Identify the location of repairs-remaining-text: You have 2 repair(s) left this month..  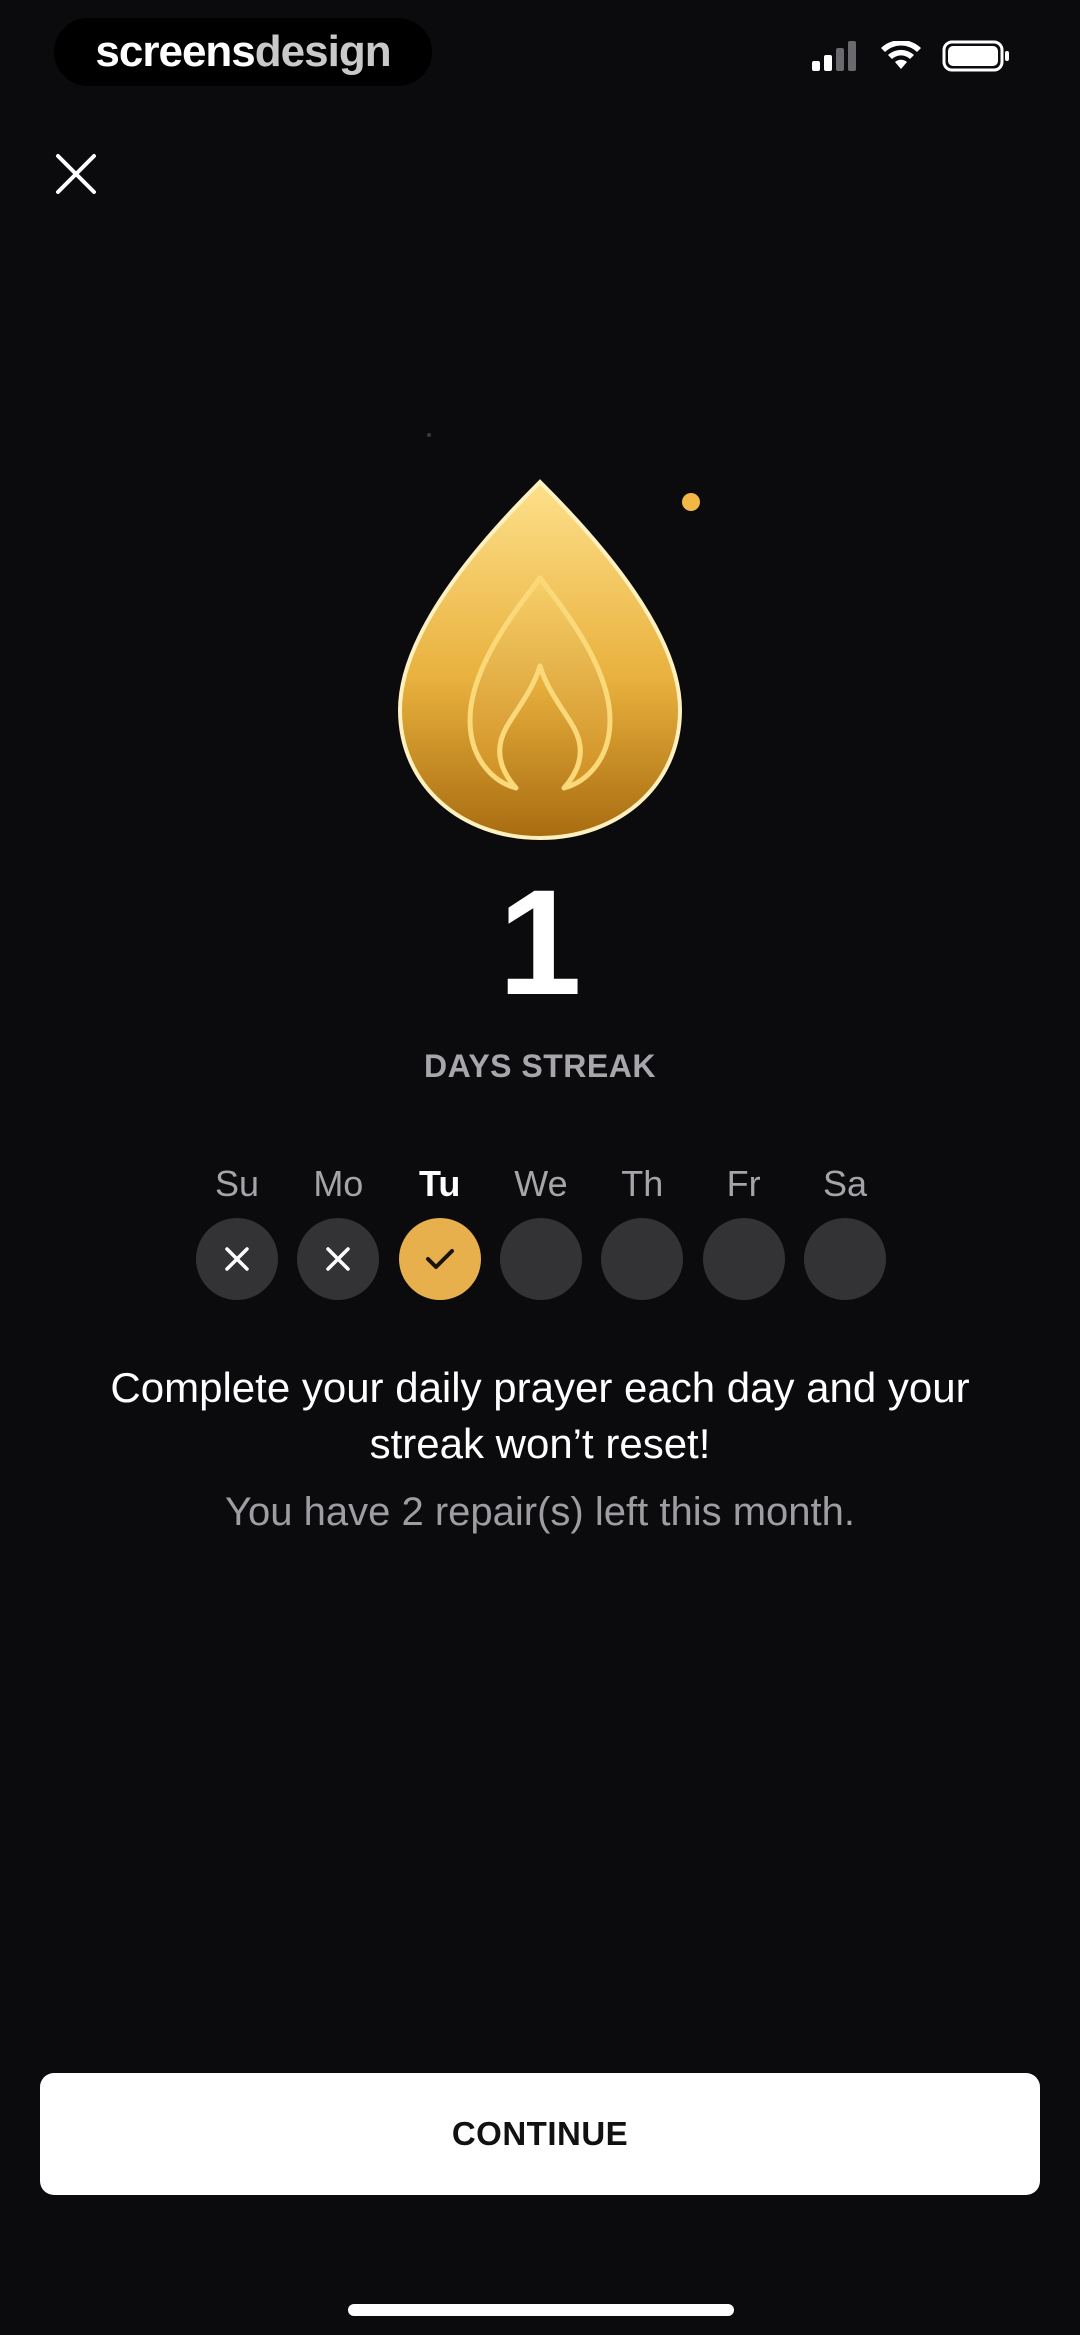
(540, 1512).